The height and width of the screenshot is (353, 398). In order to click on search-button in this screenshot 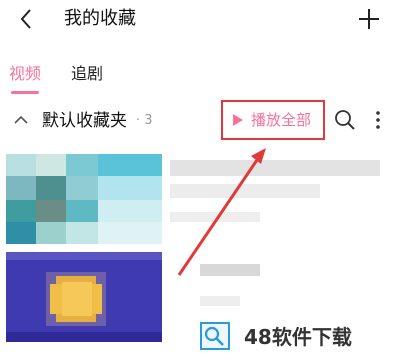, I will do `click(345, 120)`.